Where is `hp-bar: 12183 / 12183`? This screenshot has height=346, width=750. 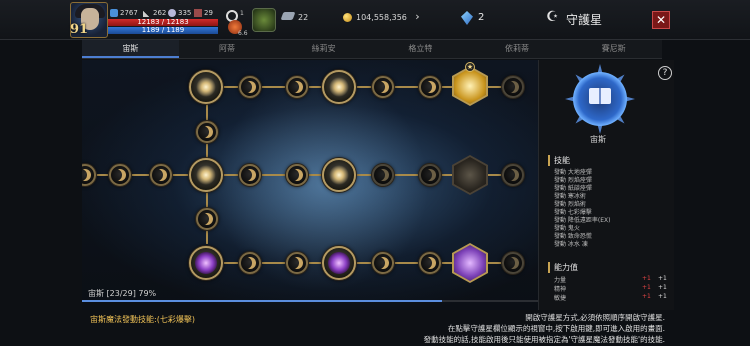 hp-bar: 12183 / 12183 is located at coordinates (163, 22).